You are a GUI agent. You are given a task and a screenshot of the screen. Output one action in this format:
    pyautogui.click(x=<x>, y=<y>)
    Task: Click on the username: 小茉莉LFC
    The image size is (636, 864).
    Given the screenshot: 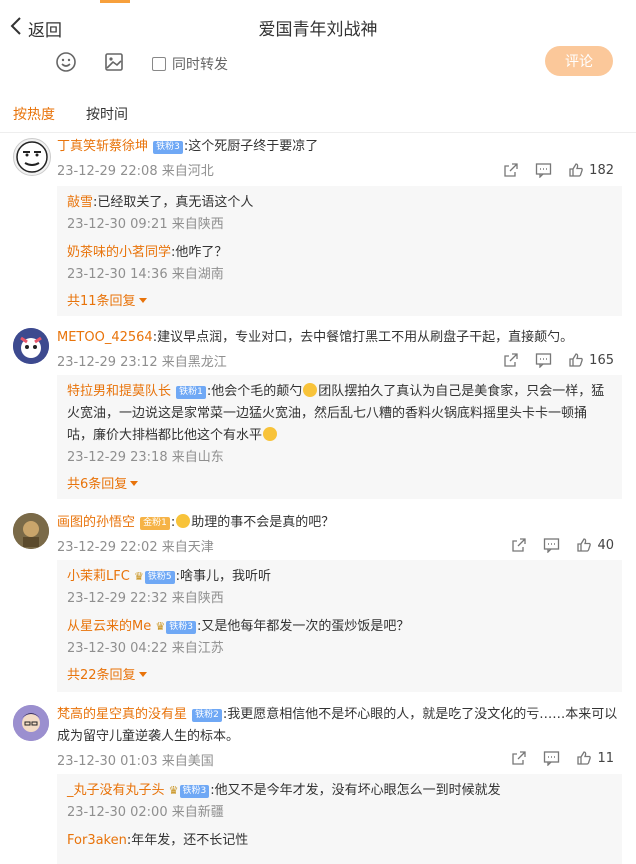 What is the action you would take?
    pyautogui.click(x=98, y=576)
    